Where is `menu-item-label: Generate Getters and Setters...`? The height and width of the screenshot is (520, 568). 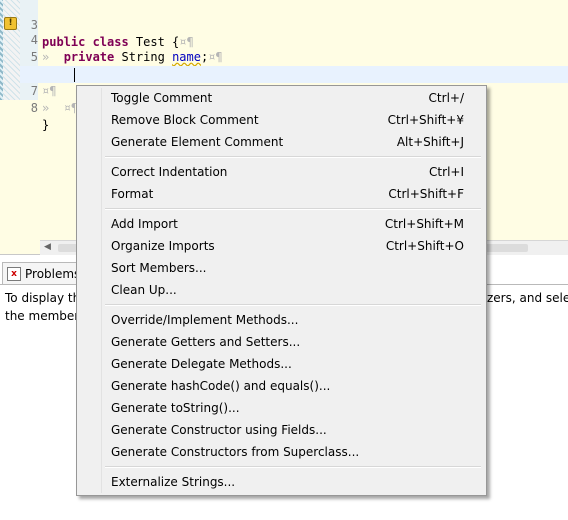
menu-item-label: Generate Getters and Setters... is located at coordinates (206, 342).